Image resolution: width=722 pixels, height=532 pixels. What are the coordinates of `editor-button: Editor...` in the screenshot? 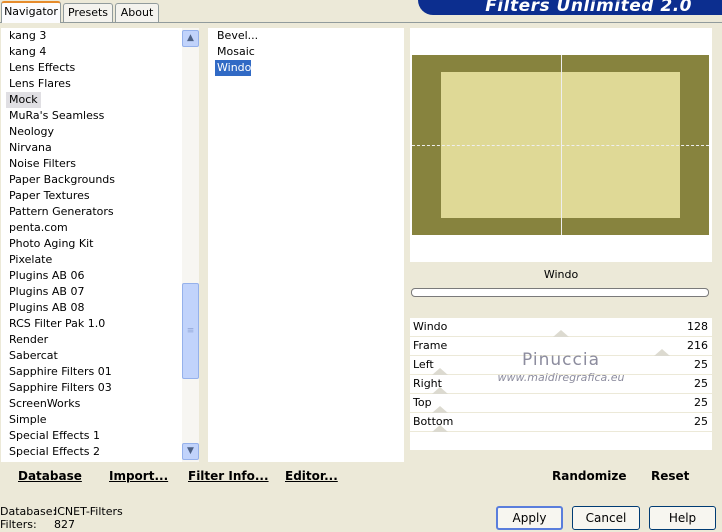 It's located at (311, 476).